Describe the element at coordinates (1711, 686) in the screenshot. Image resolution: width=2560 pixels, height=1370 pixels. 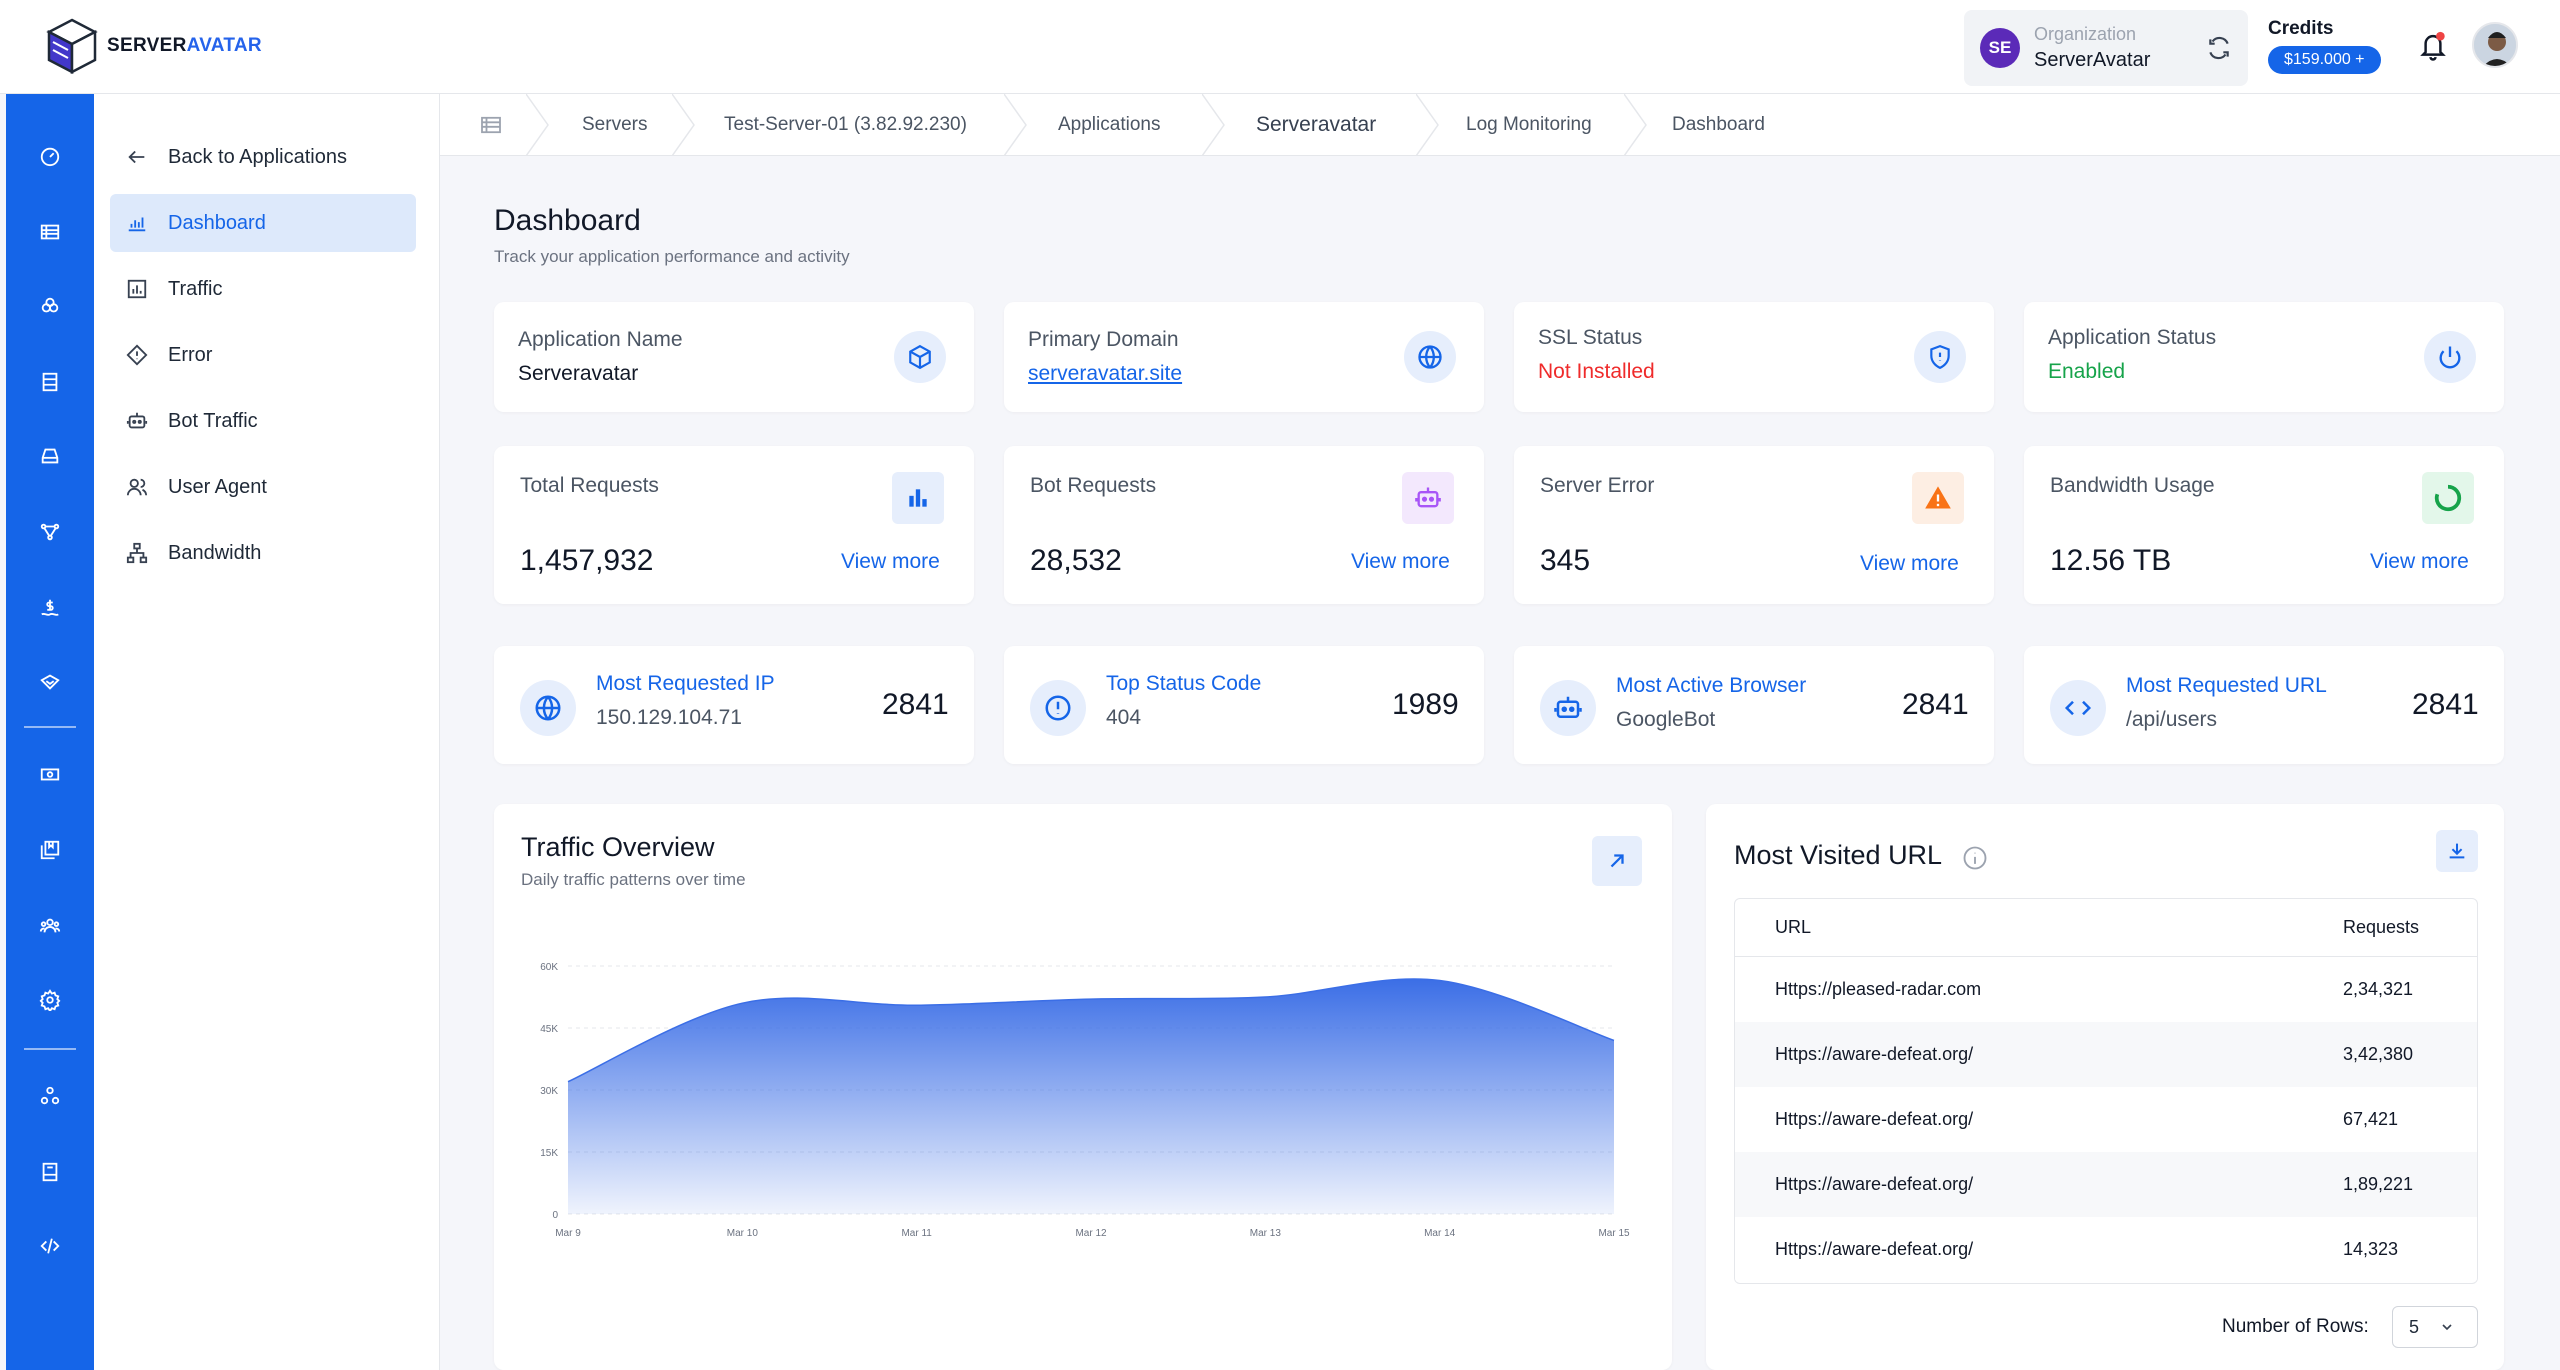
I see `top-card-label: Most Active Browser` at that location.